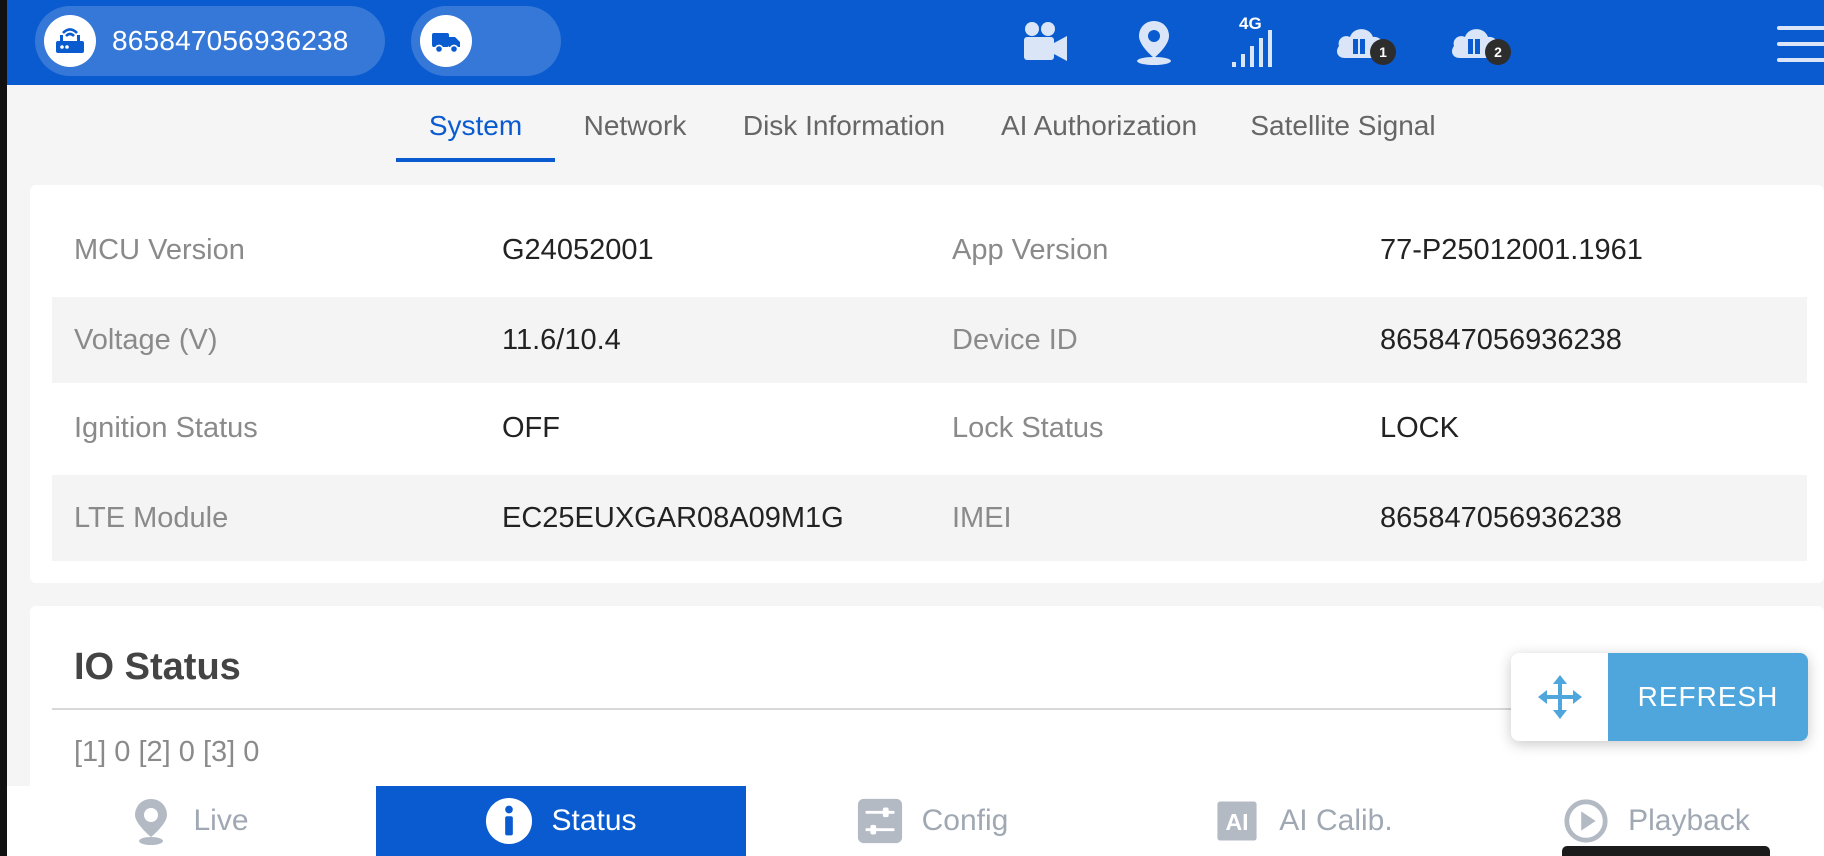  What do you see at coordinates (1708, 697) in the screenshot?
I see `refresh-button: REFRESH` at bounding box center [1708, 697].